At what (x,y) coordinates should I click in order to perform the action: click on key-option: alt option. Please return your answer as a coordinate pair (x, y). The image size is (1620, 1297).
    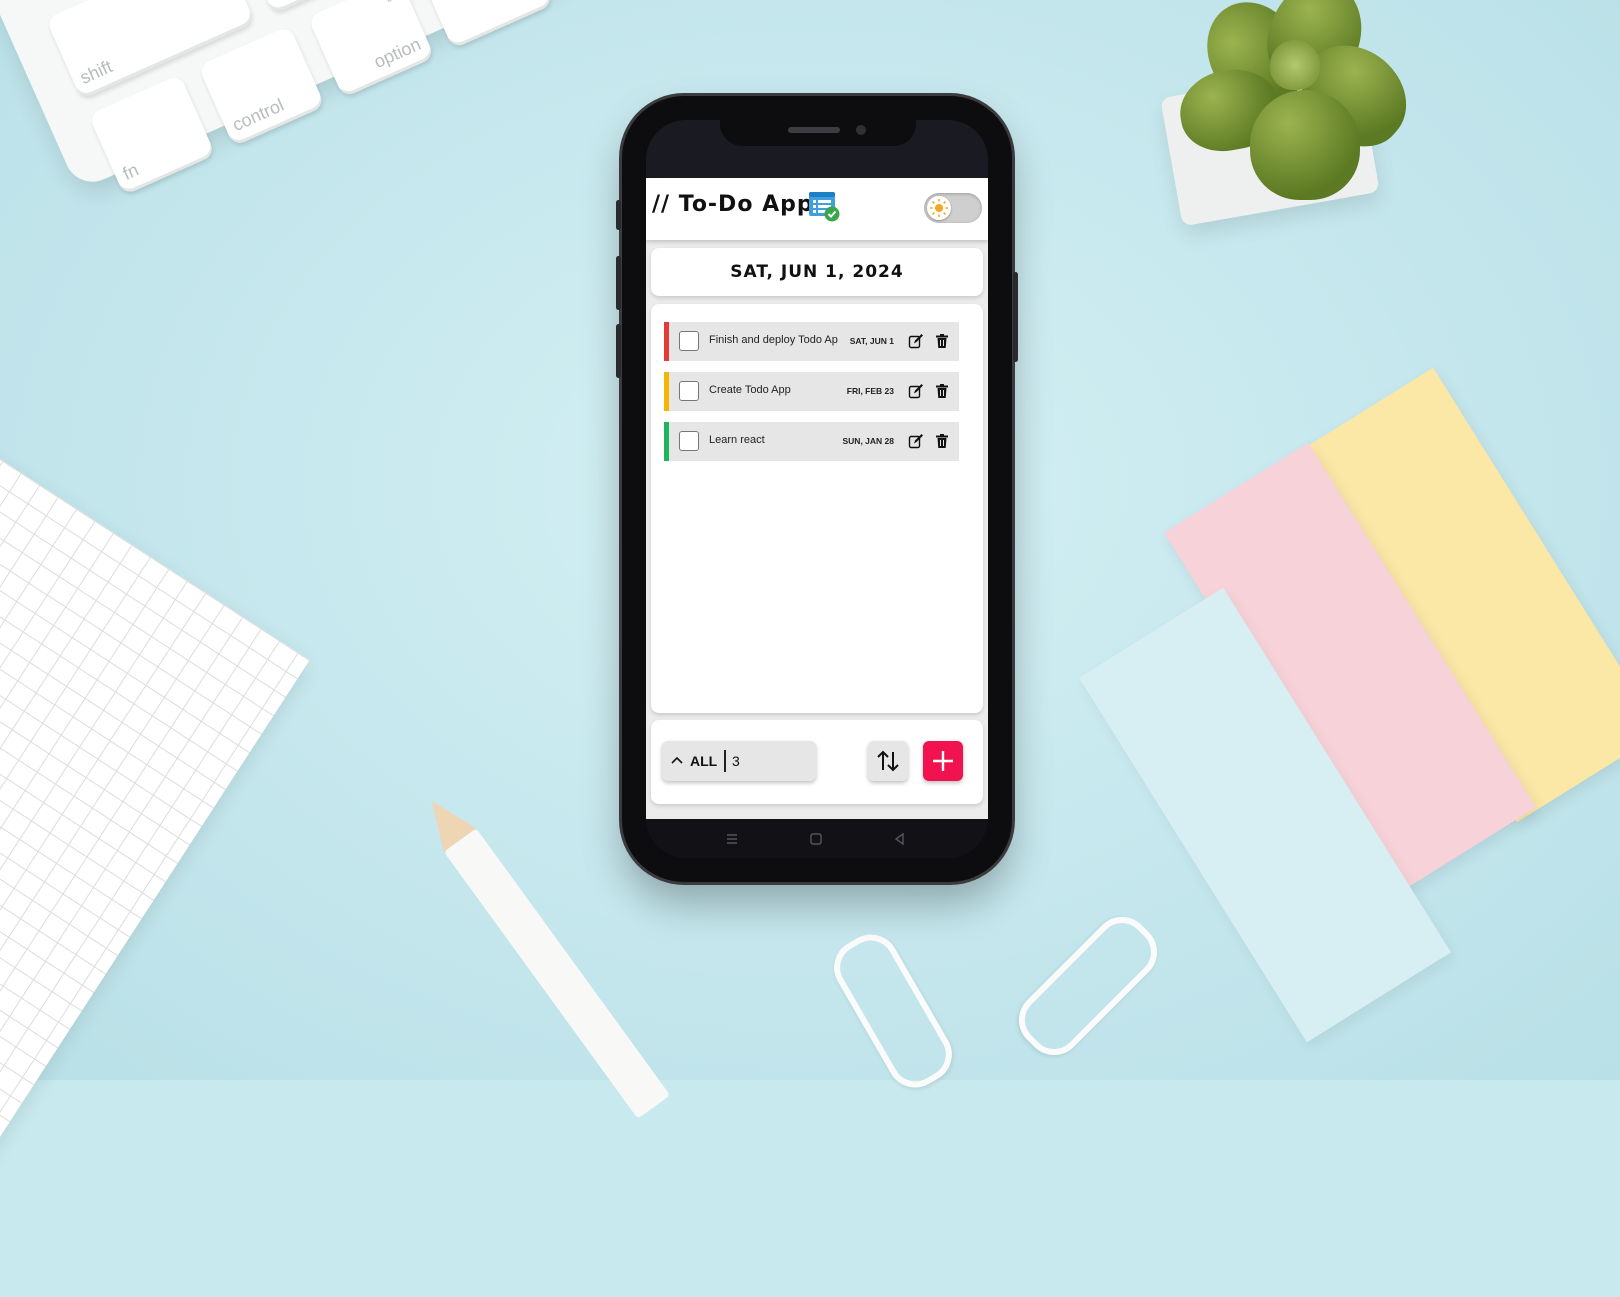
    Looking at the image, I should click on (371, 49).